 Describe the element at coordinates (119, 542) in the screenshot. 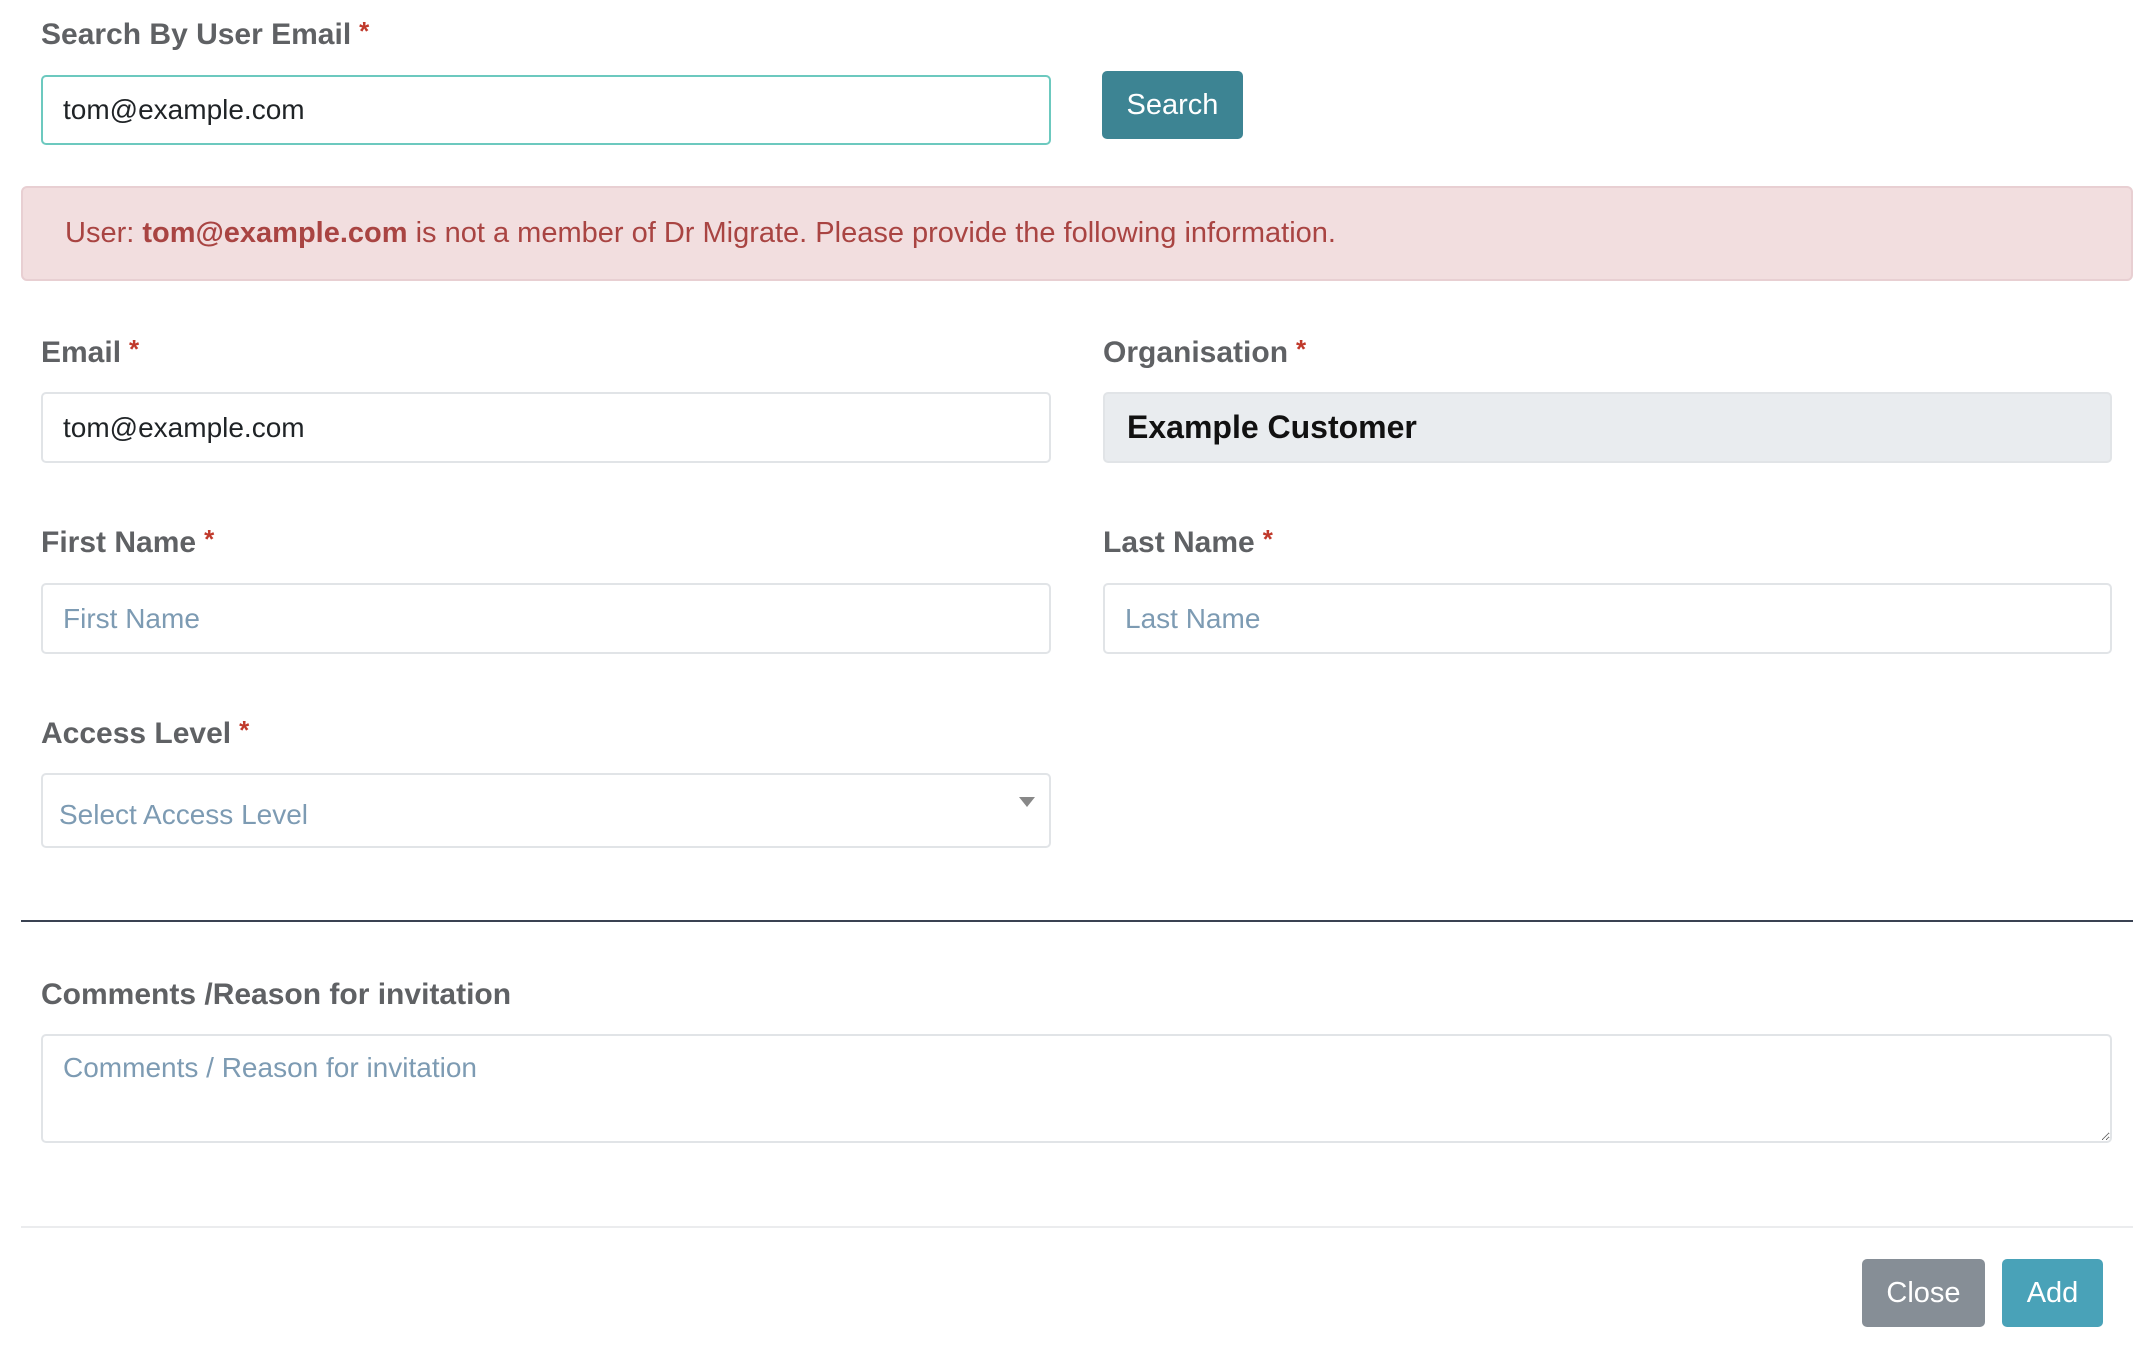

I see `first-name-label-text: First Name` at that location.